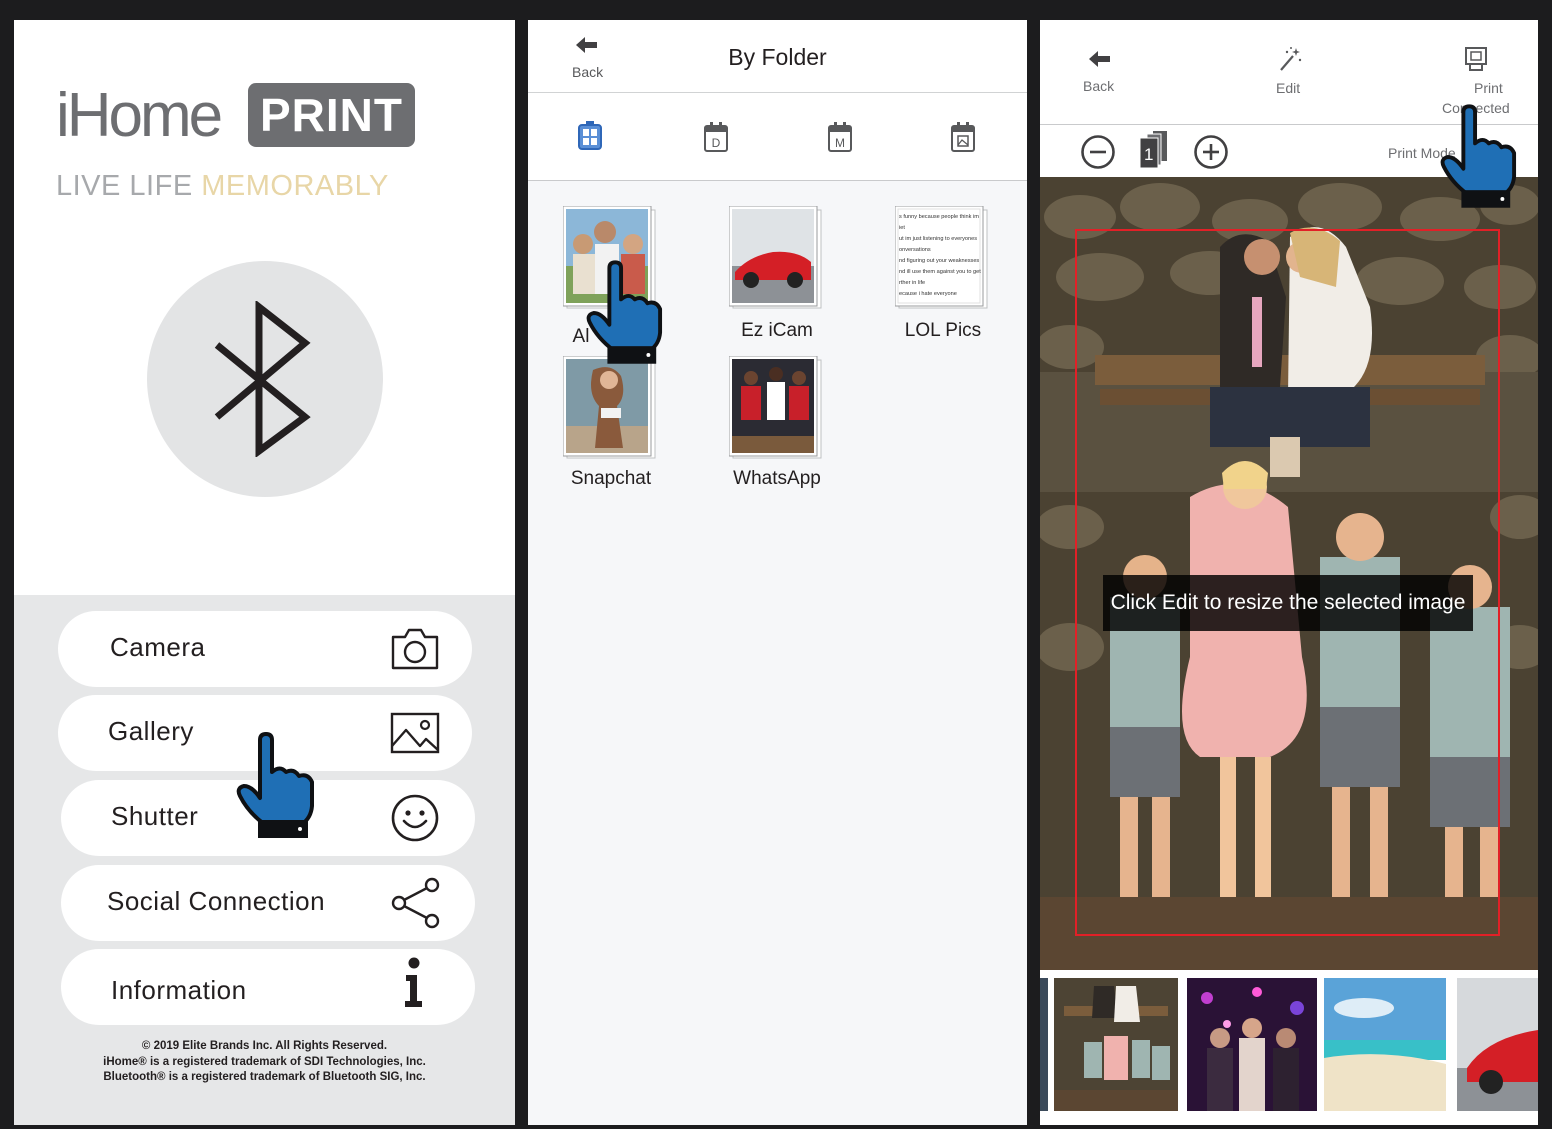 Image resolution: width=1552 pixels, height=1129 pixels. Describe the element at coordinates (415, 818) in the screenshot. I see `smiley-icon` at that location.